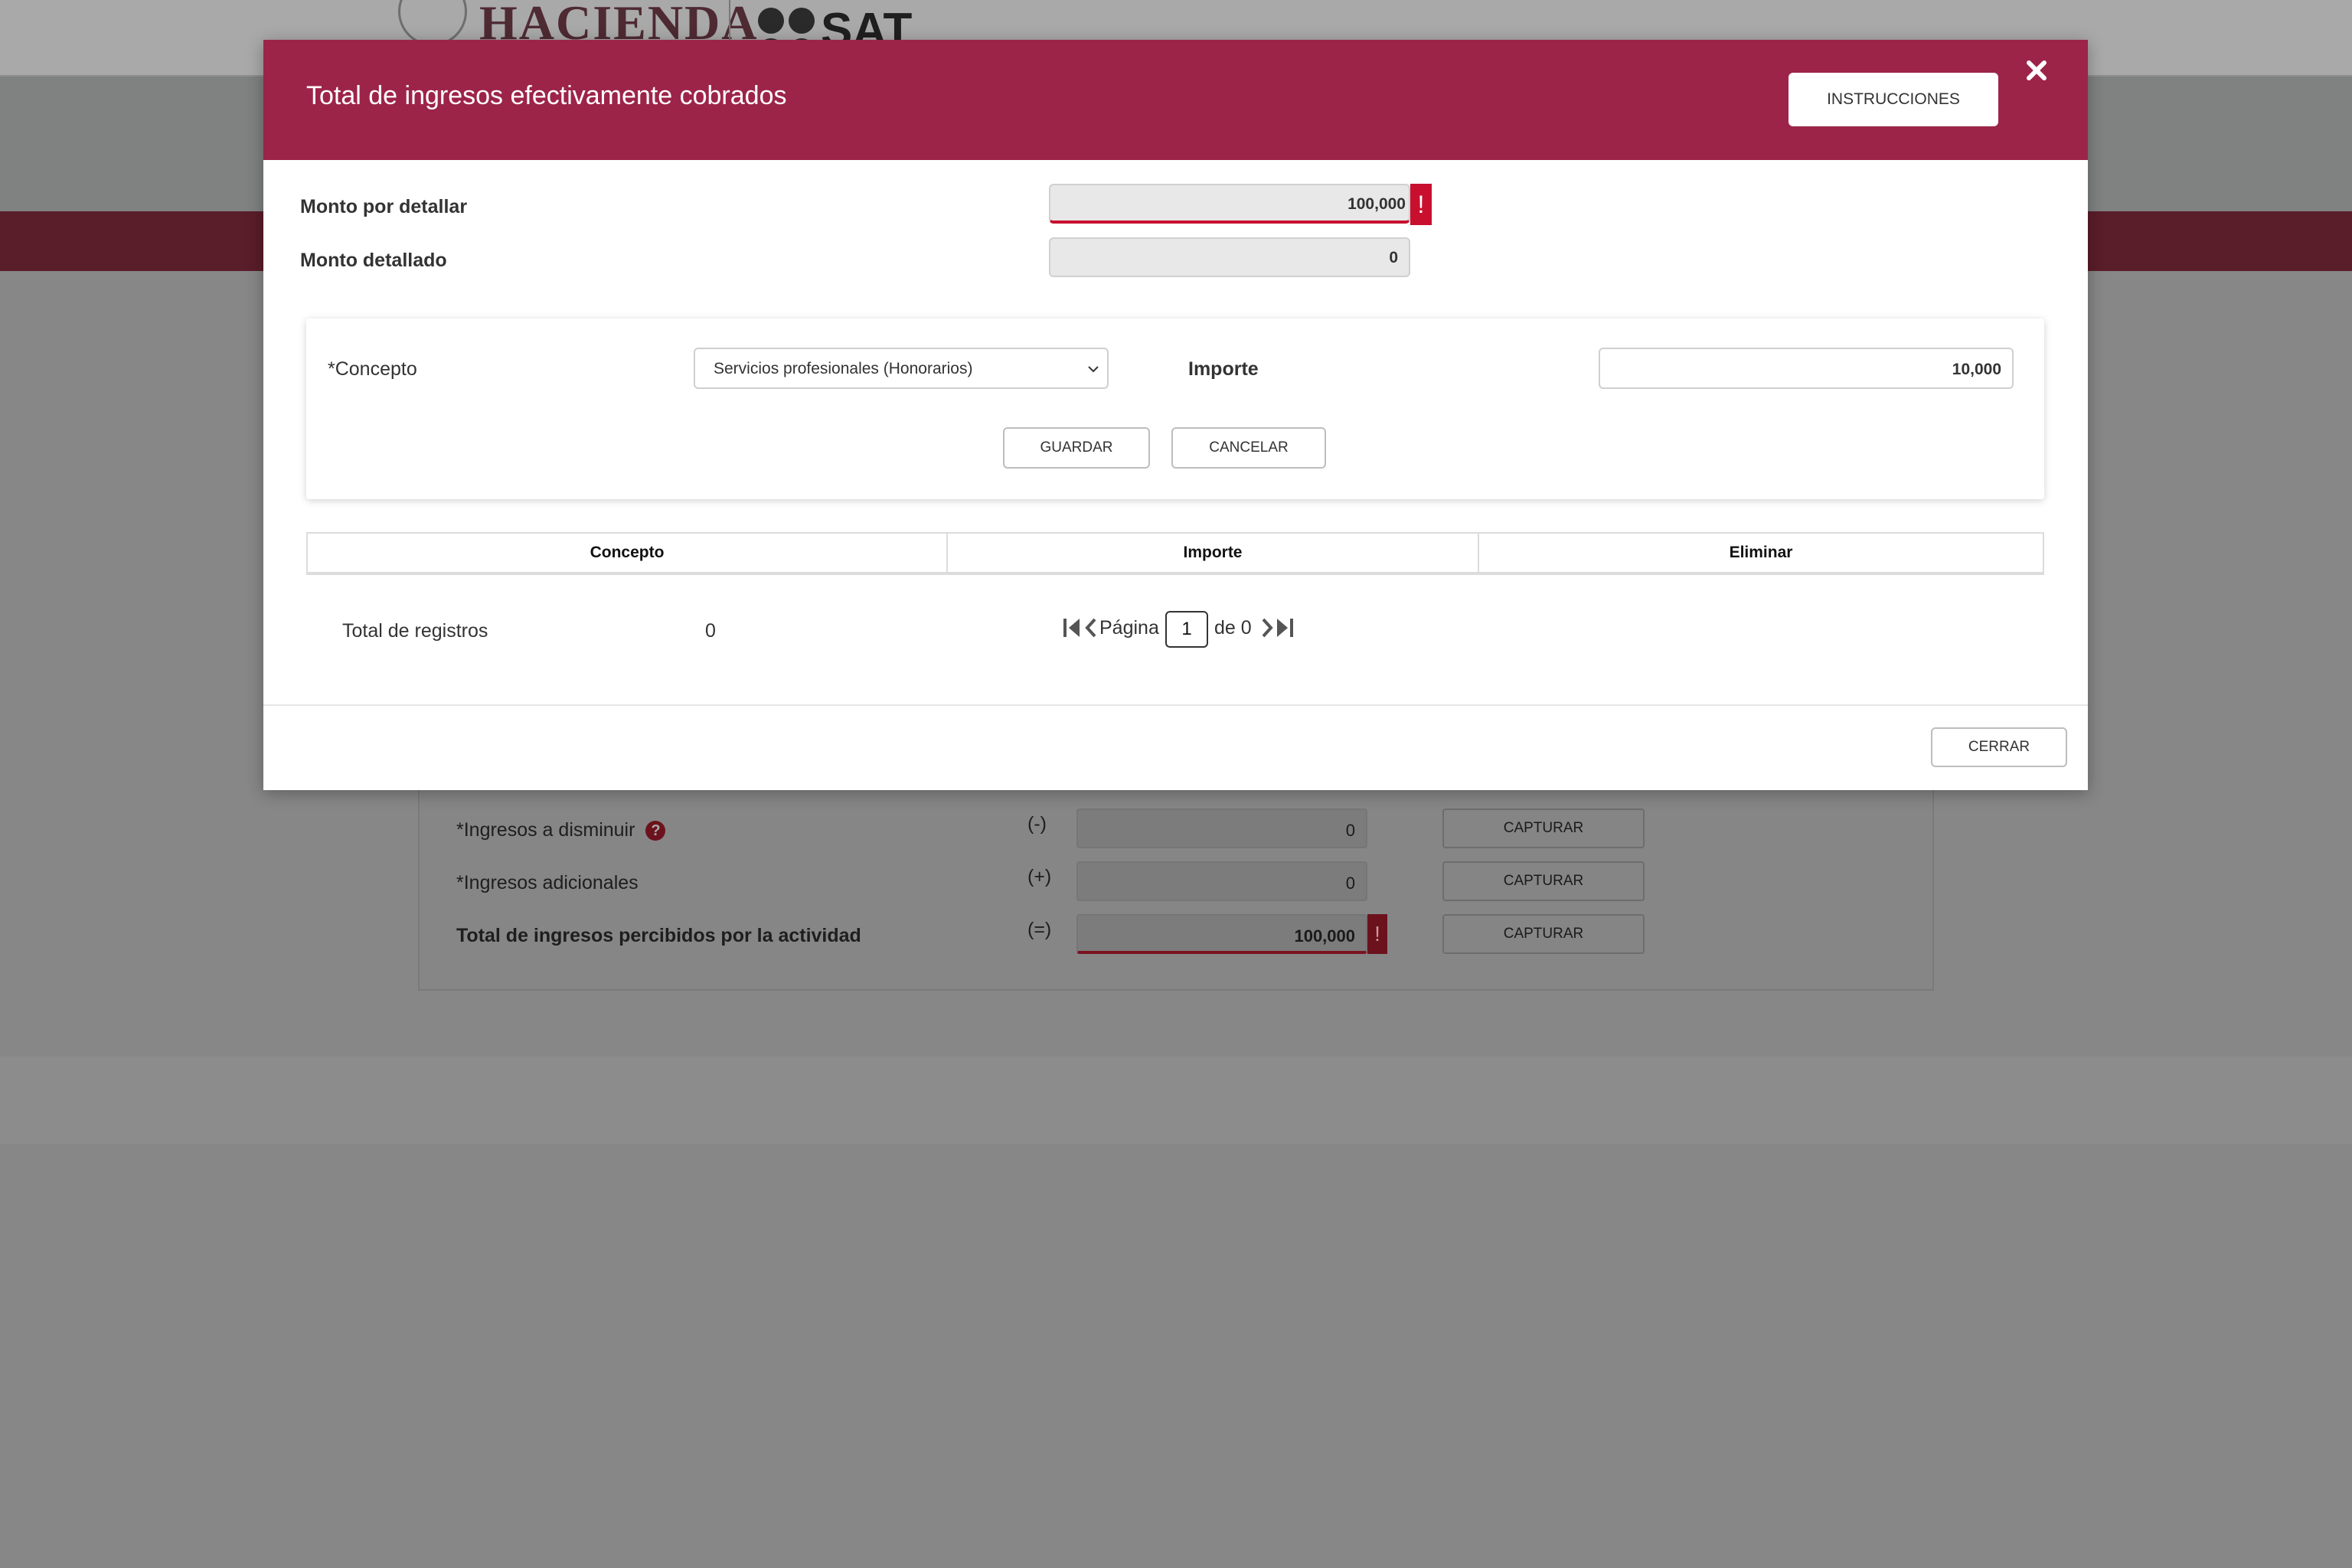 Image resolution: width=2352 pixels, height=1568 pixels. Describe the element at coordinates (546, 95) in the screenshot. I see `modal-title: Total de ingresos efectivamente cobrados` at that location.